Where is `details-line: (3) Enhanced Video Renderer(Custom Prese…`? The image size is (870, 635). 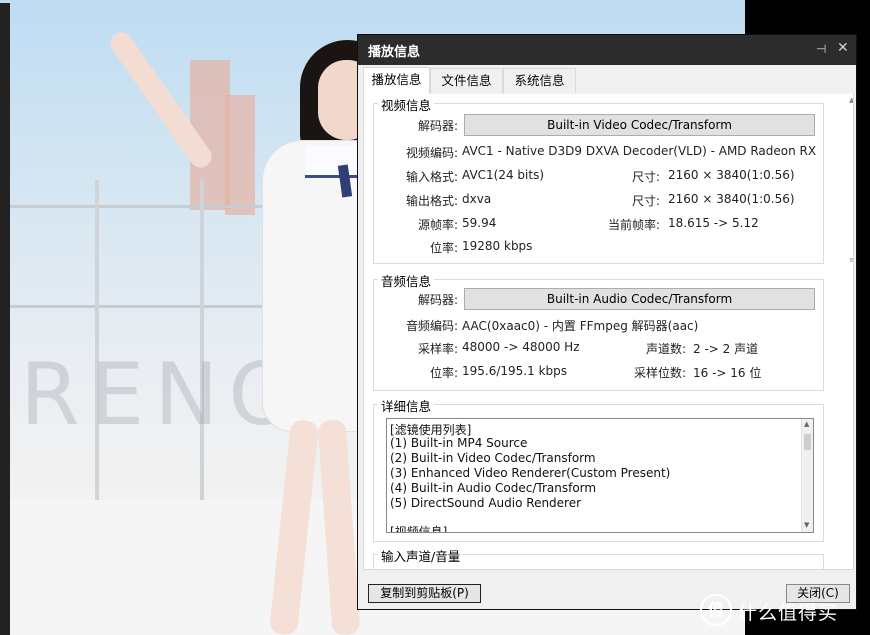 details-line: (3) Enhanced Video Renderer(Custom Prese… is located at coordinates (530, 473).